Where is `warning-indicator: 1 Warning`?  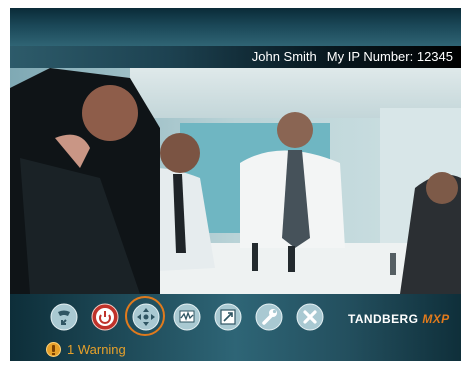 warning-indicator: 1 Warning is located at coordinates (86, 349).